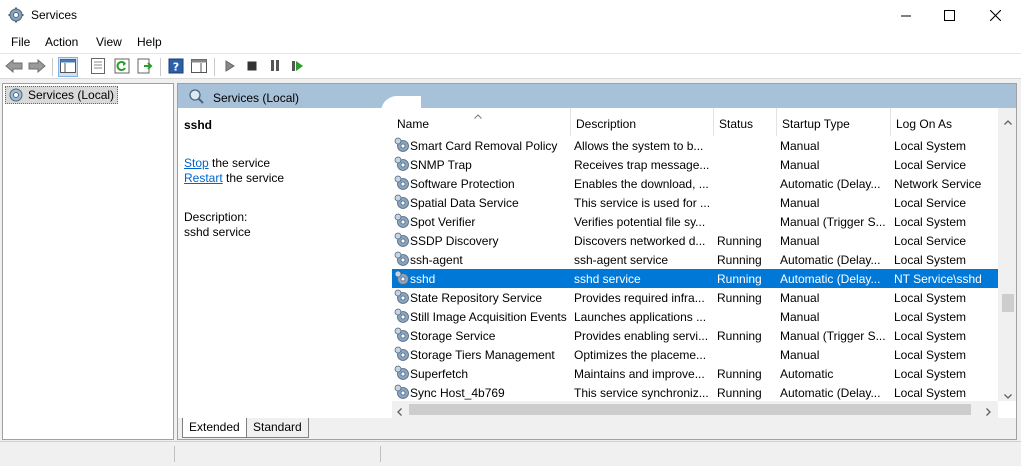 This screenshot has width=1021, height=466. Describe the element at coordinates (149, 42) in the screenshot. I see `menu-help: Help` at that location.